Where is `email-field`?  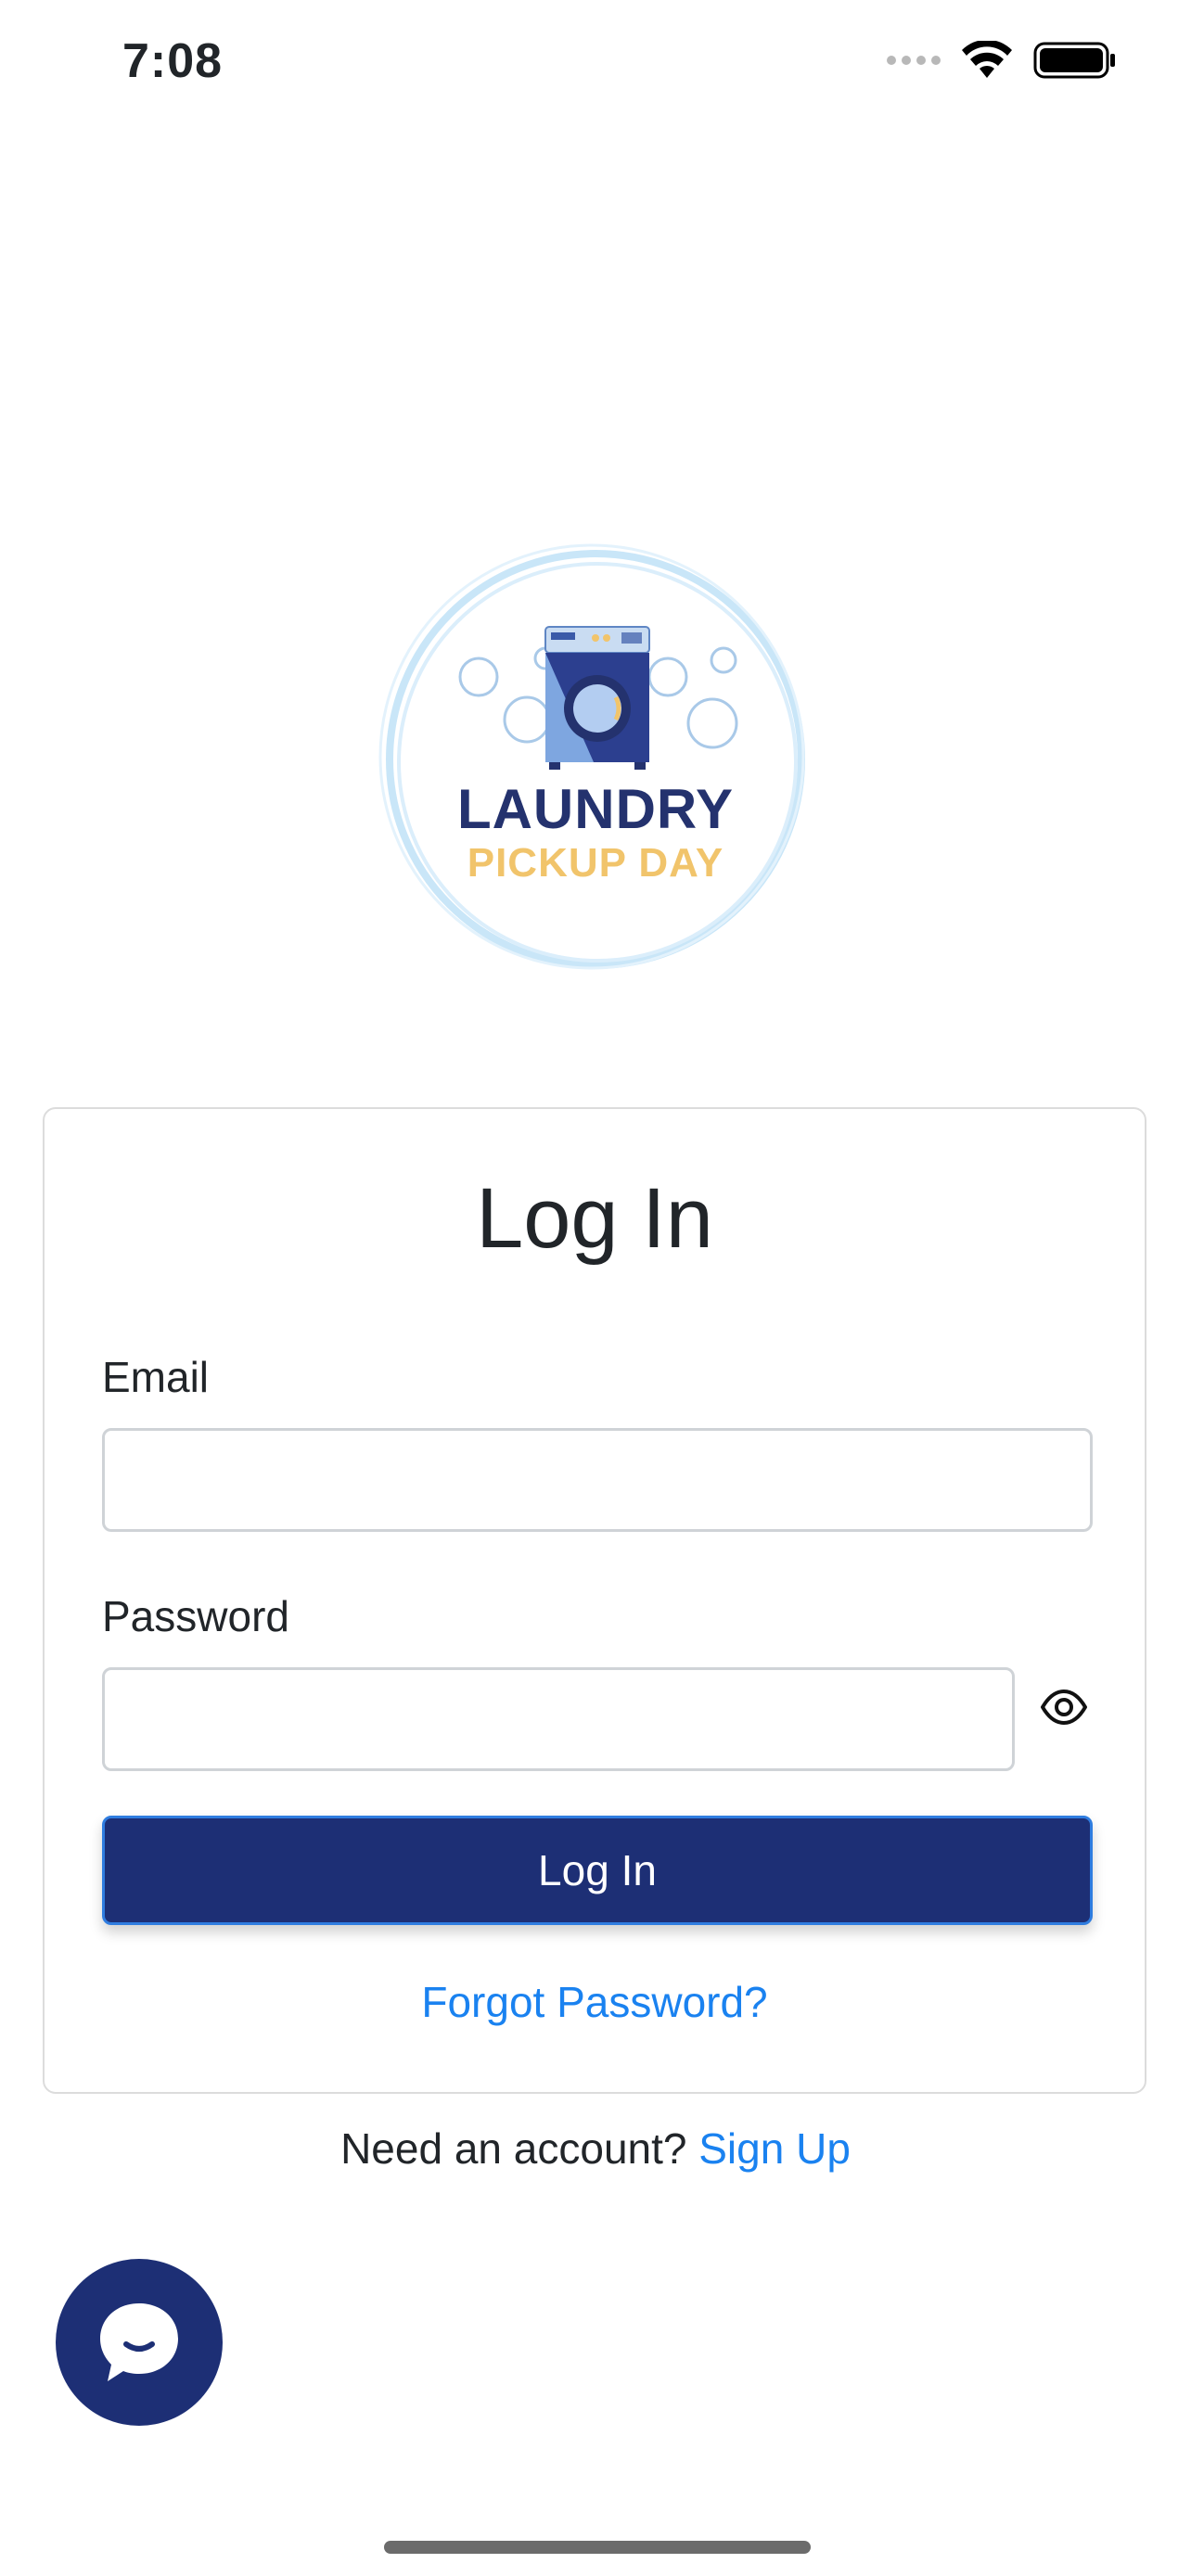
email-field is located at coordinates (597, 1480).